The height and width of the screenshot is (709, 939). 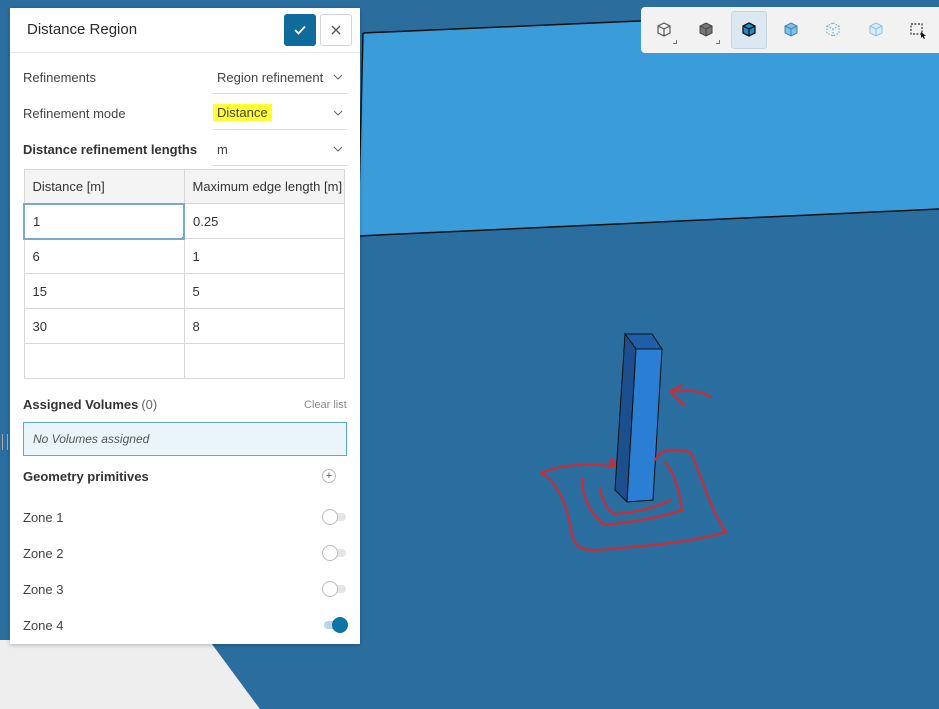 What do you see at coordinates (335, 589) in the screenshot?
I see `zone-3-toggle` at bounding box center [335, 589].